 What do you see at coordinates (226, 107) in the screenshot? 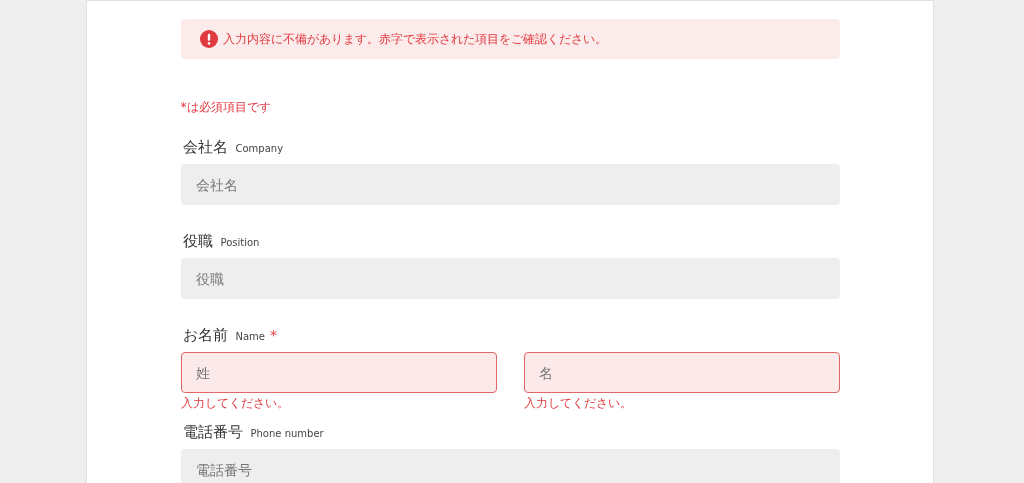
I see `required-note: *は必須項目です` at bounding box center [226, 107].